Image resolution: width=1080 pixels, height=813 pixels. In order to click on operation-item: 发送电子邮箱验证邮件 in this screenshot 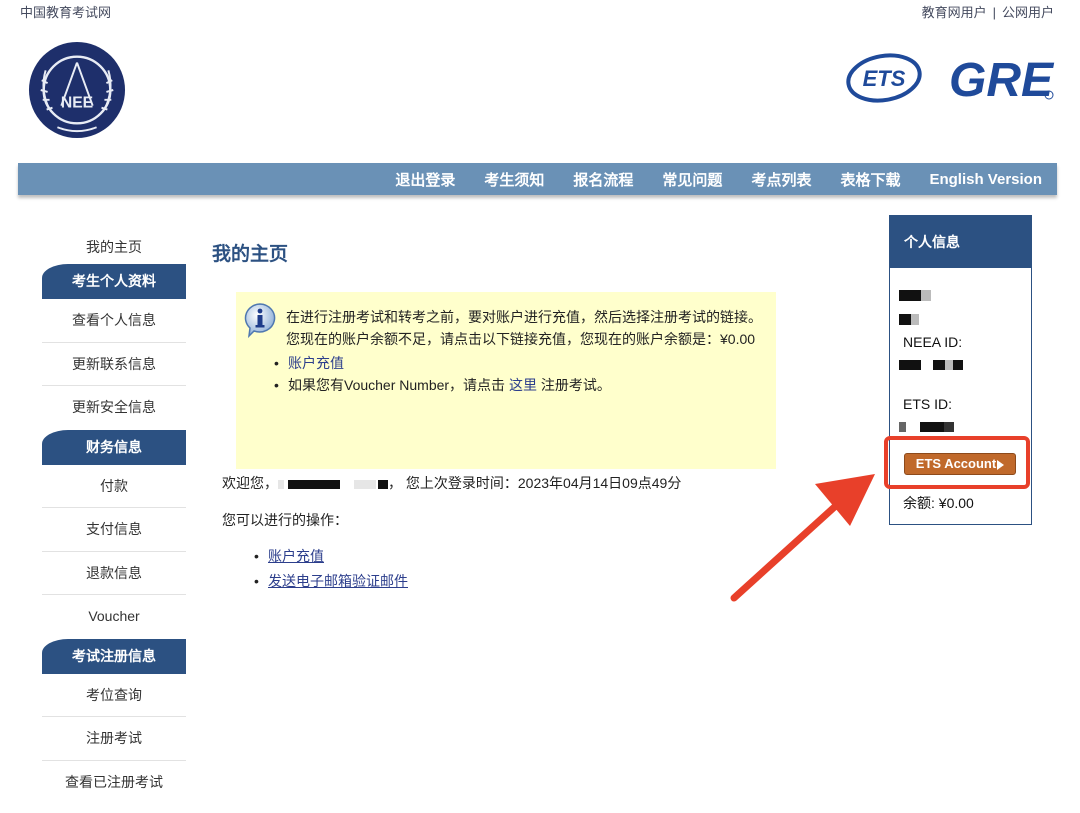, I will do `click(331, 581)`.